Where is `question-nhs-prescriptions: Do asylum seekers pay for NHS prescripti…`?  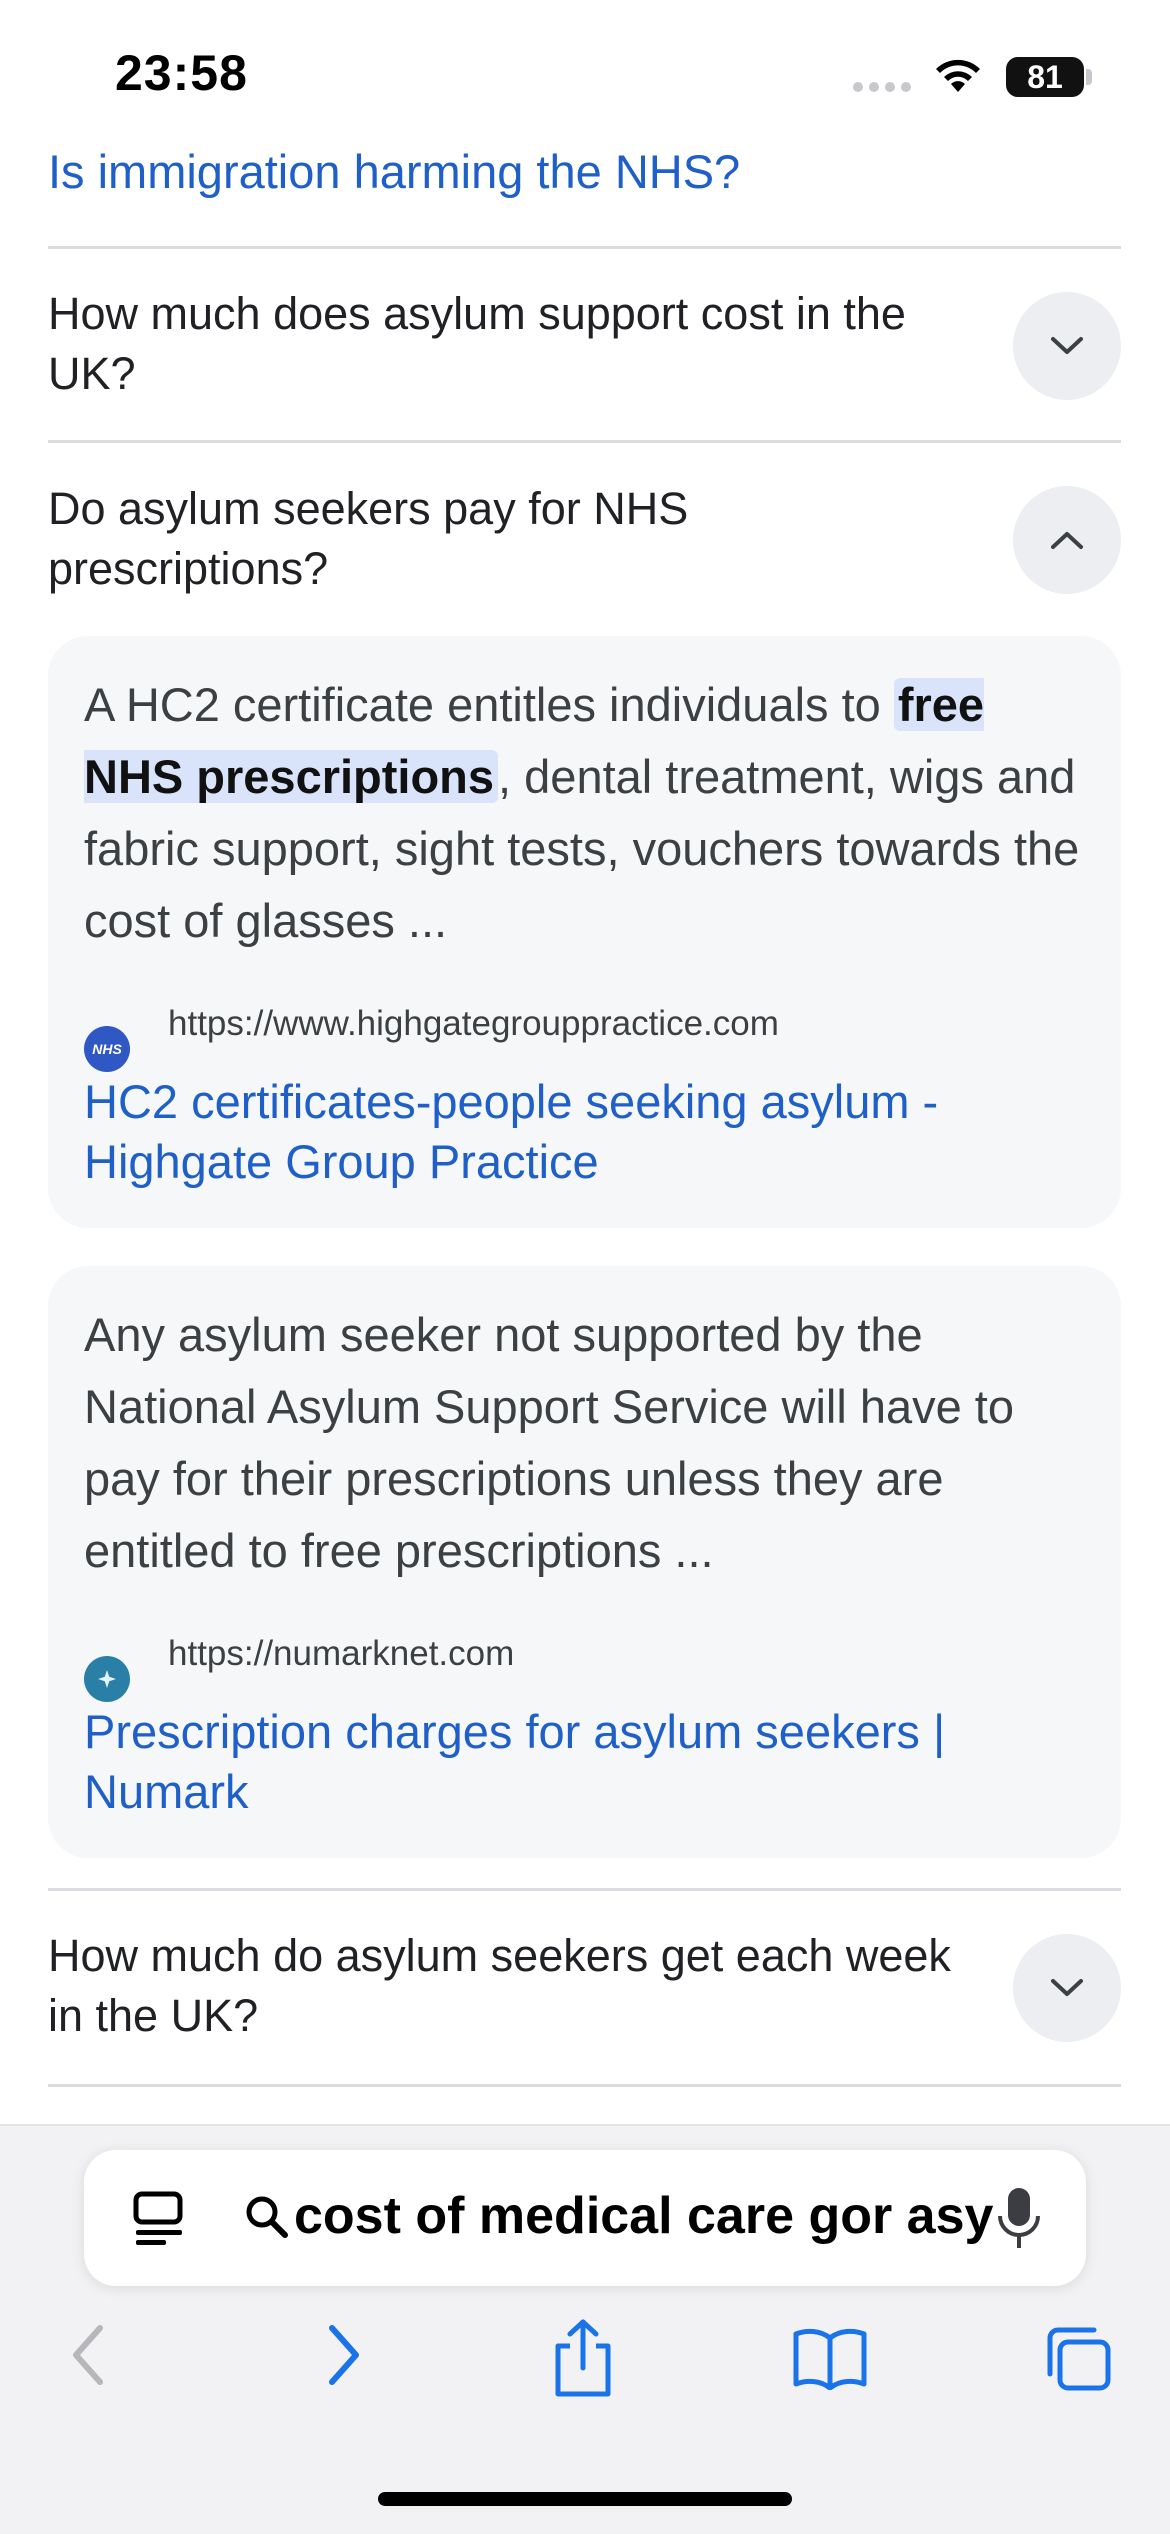 question-nhs-prescriptions: Do asylum seekers pay for NHS prescripti… is located at coordinates (508, 539).